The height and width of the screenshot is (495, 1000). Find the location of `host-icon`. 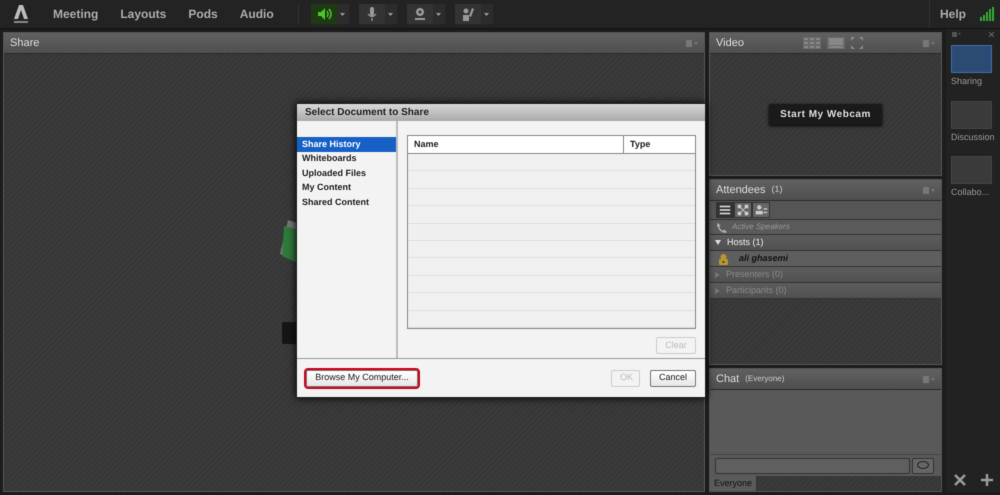

host-icon is located at coordinates (723, 258).